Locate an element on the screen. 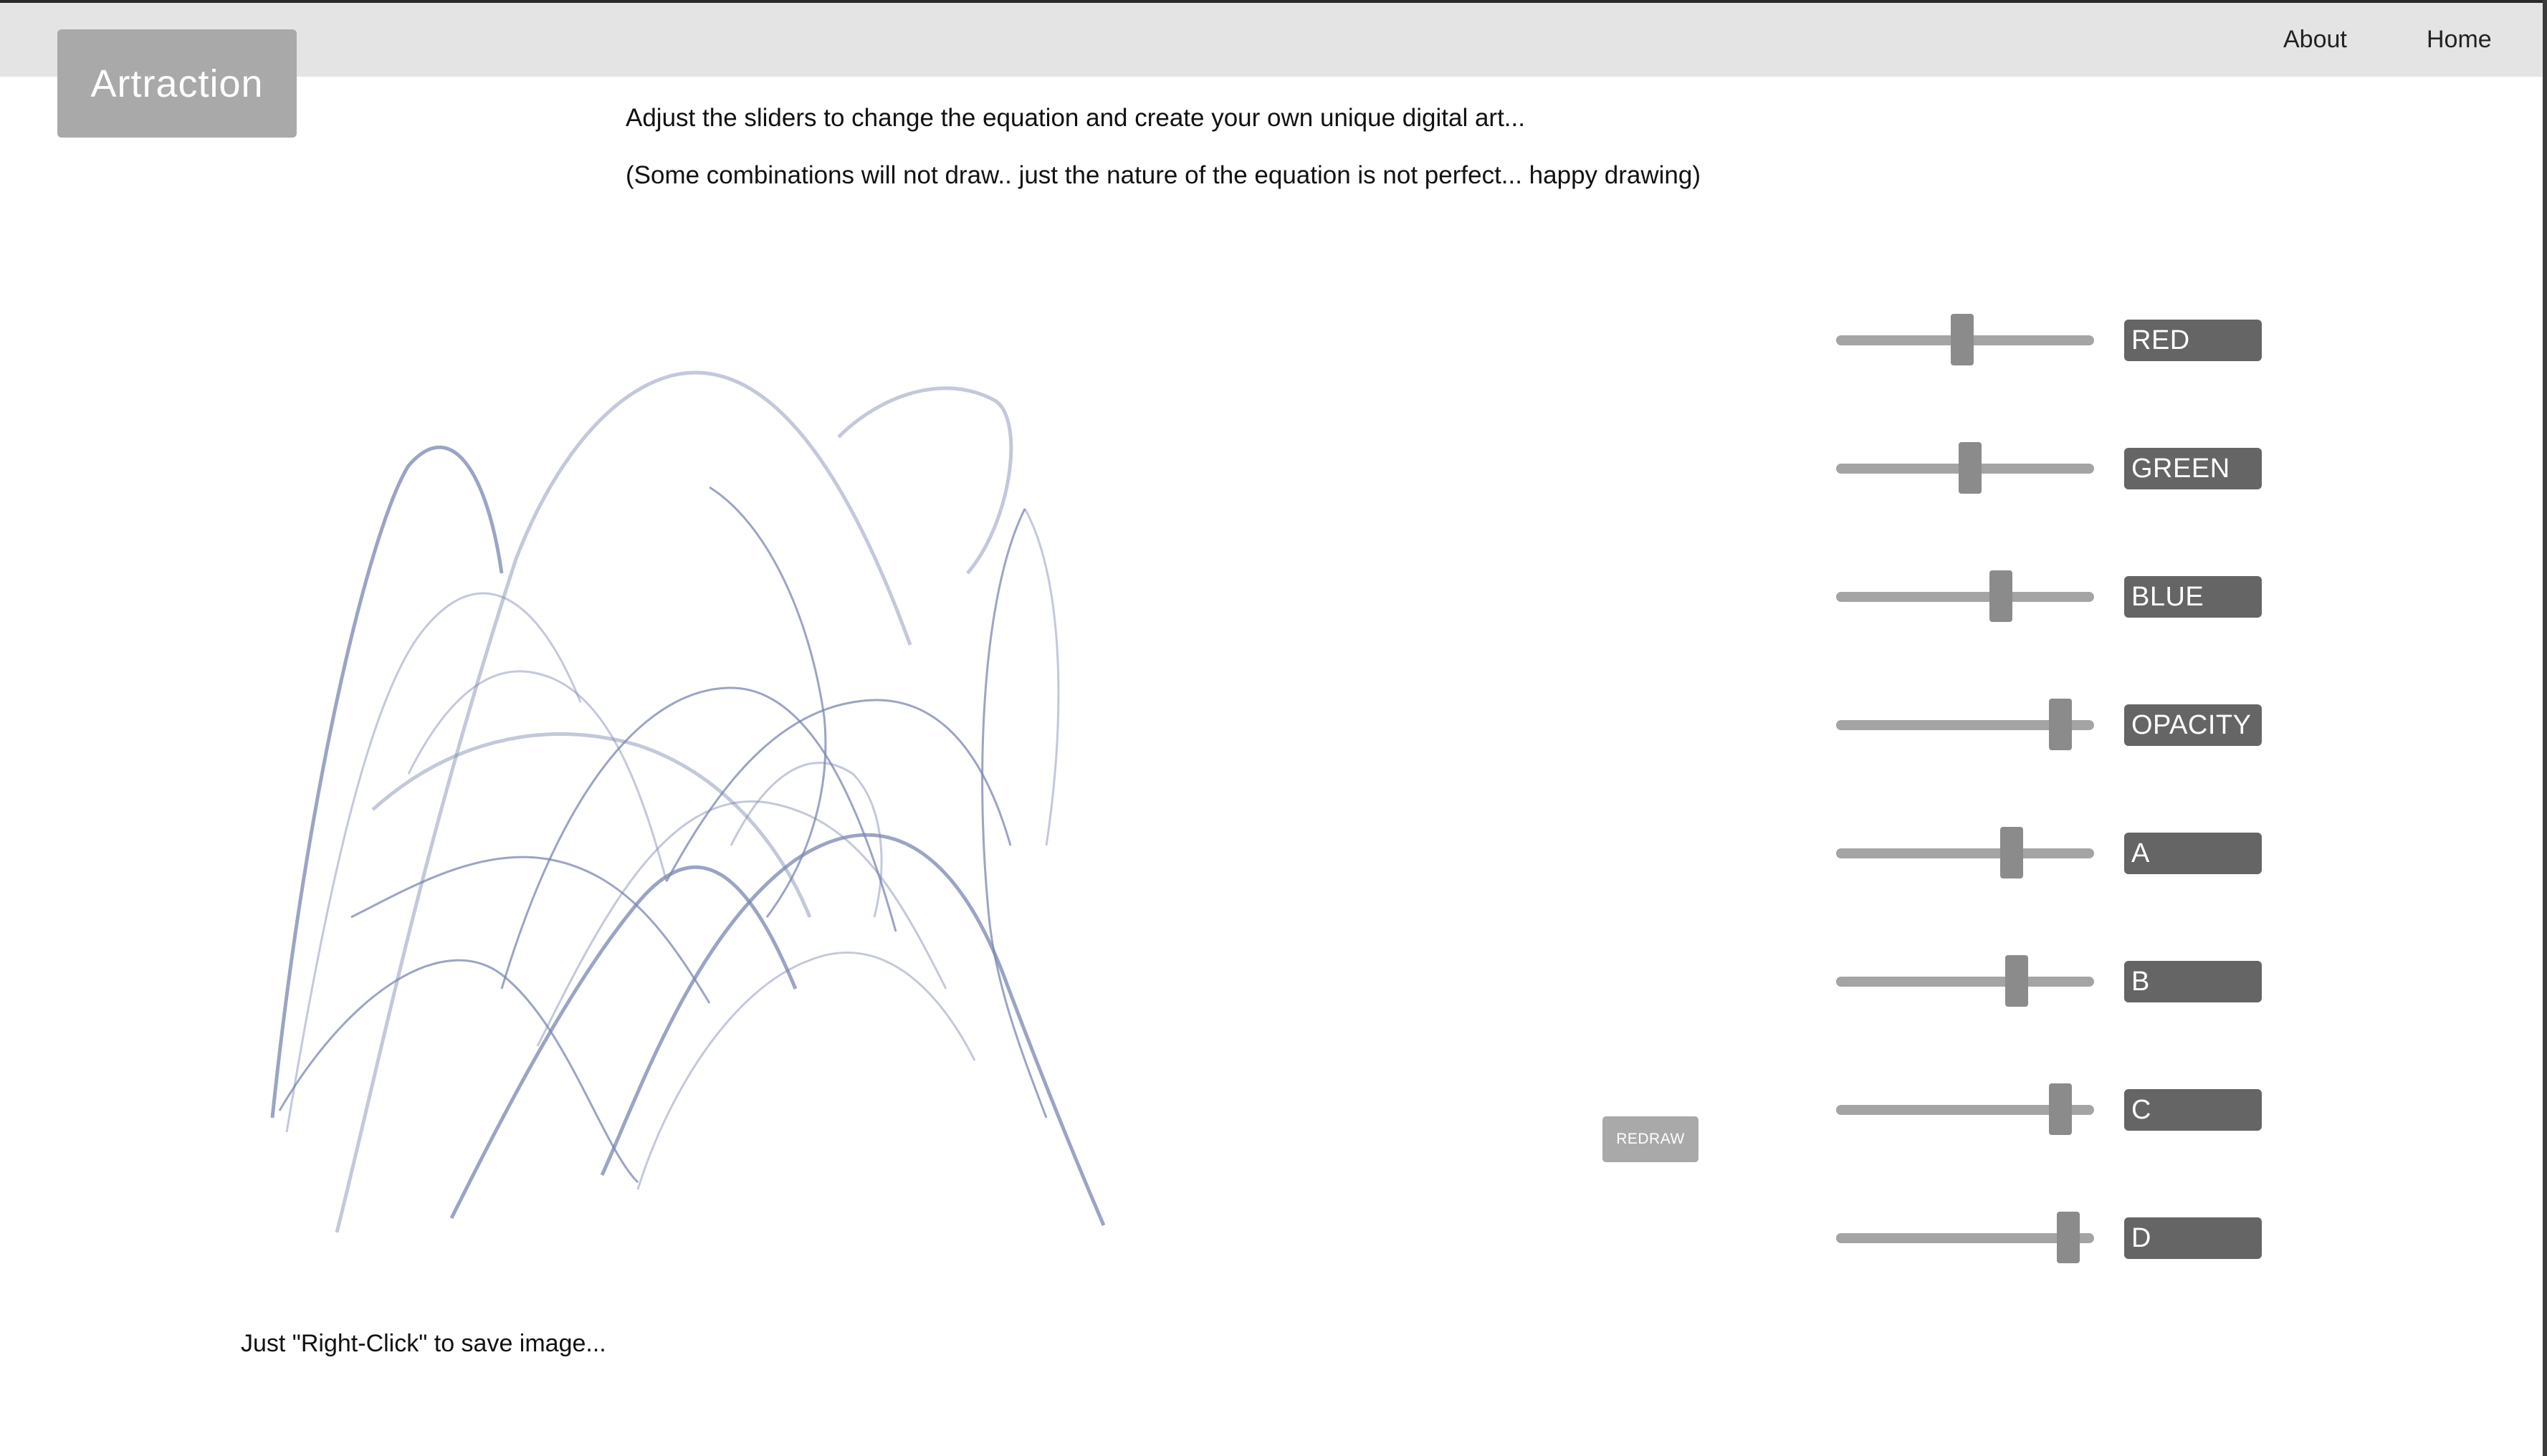 This screenshot has width=2547, height=1456. slider-thumb-green is located at coordinates (1970, 468).